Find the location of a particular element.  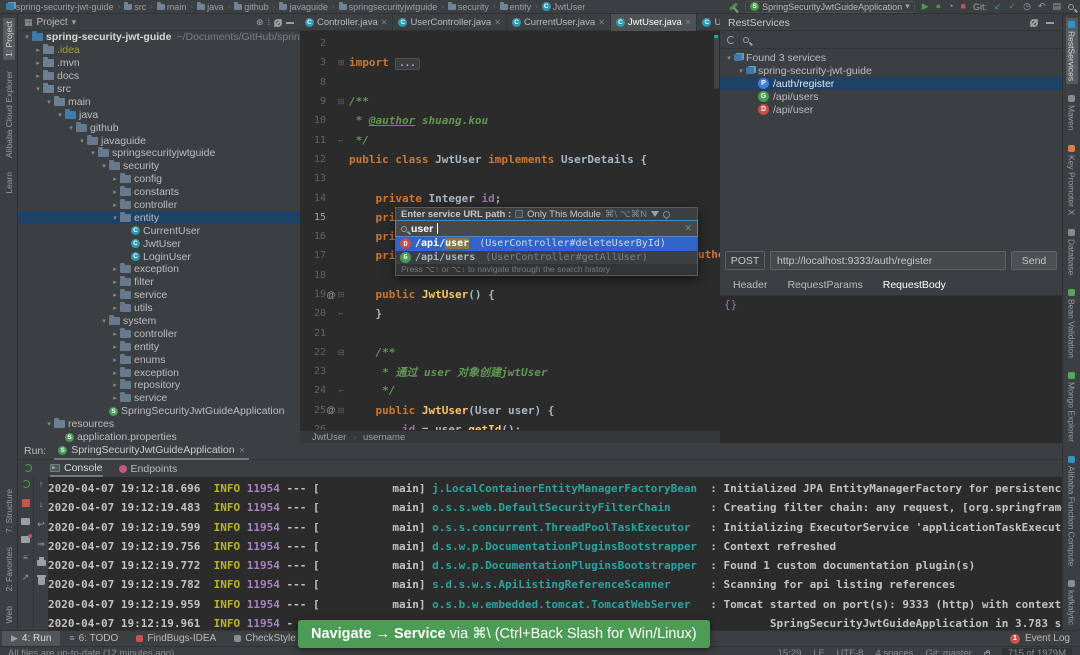

tree-item-system: ▾ system is located at coordinates (159, 321).